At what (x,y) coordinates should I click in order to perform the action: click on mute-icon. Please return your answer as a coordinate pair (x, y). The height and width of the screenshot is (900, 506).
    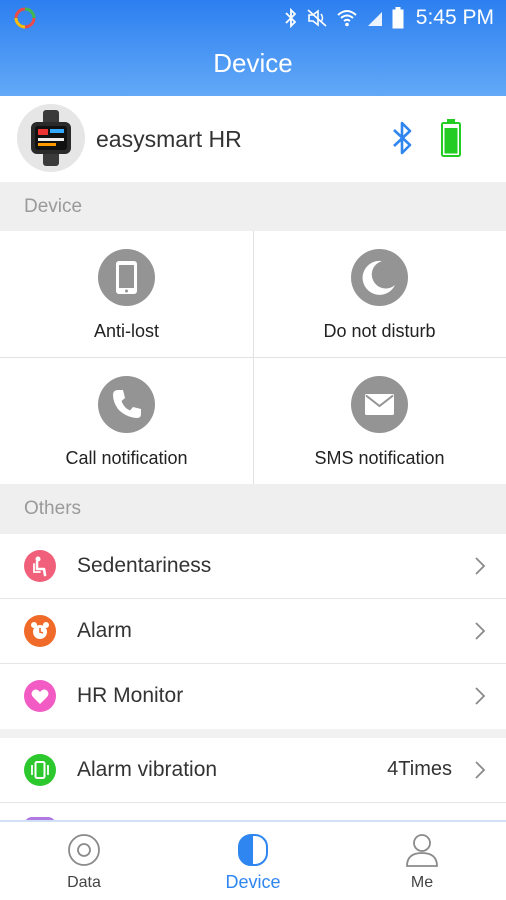
    Looking at the image, I should click on (317, 18).